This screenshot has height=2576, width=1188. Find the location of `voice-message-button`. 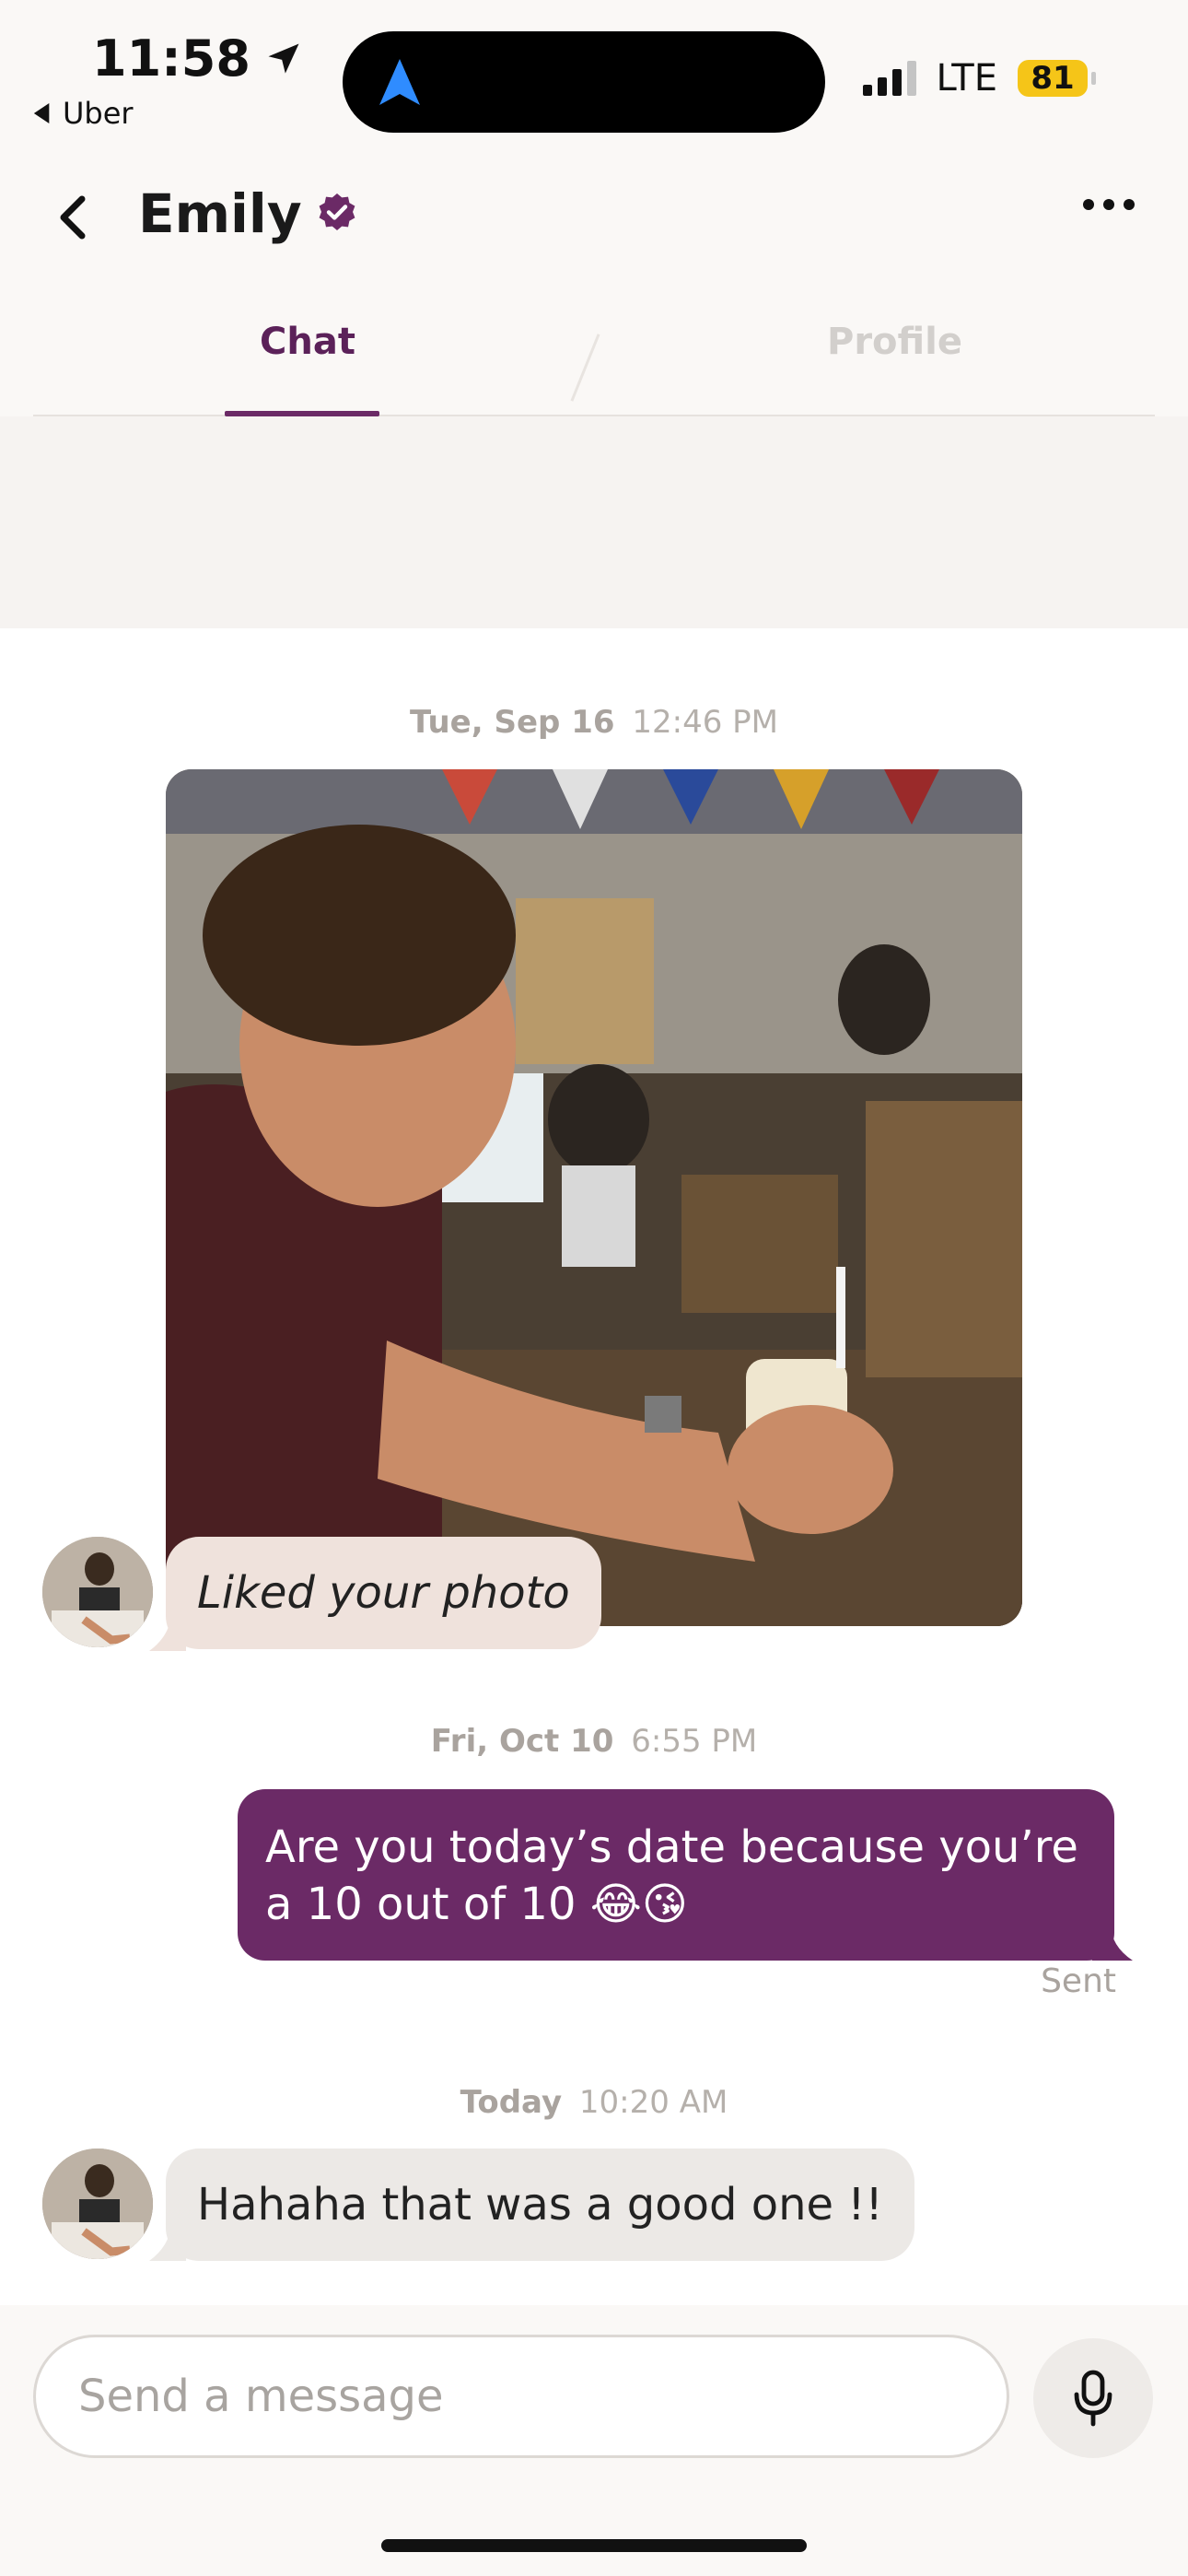

voice-message-button is located at coordinates (1093, 2398).